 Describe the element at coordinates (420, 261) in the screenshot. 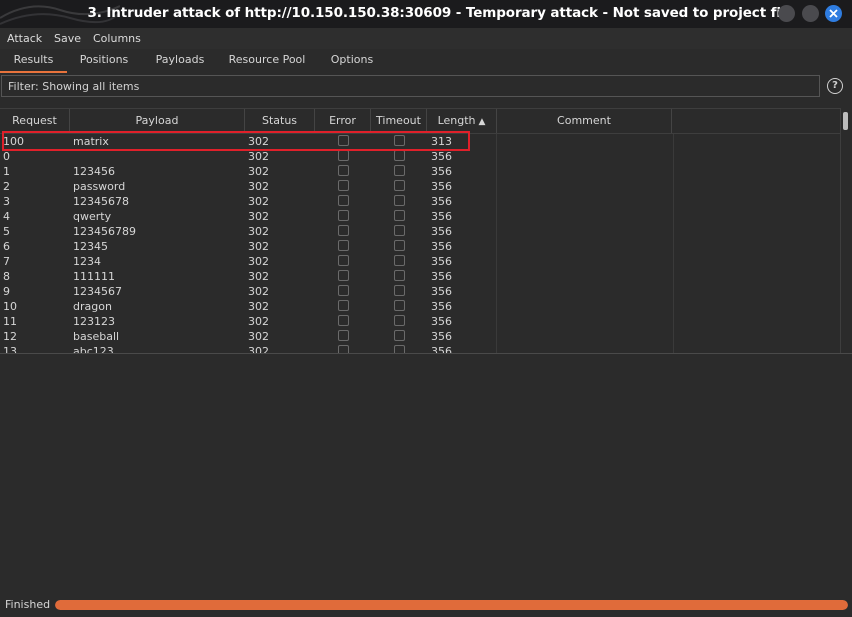

I see `table-row: 7 1234 302 356` at that location.